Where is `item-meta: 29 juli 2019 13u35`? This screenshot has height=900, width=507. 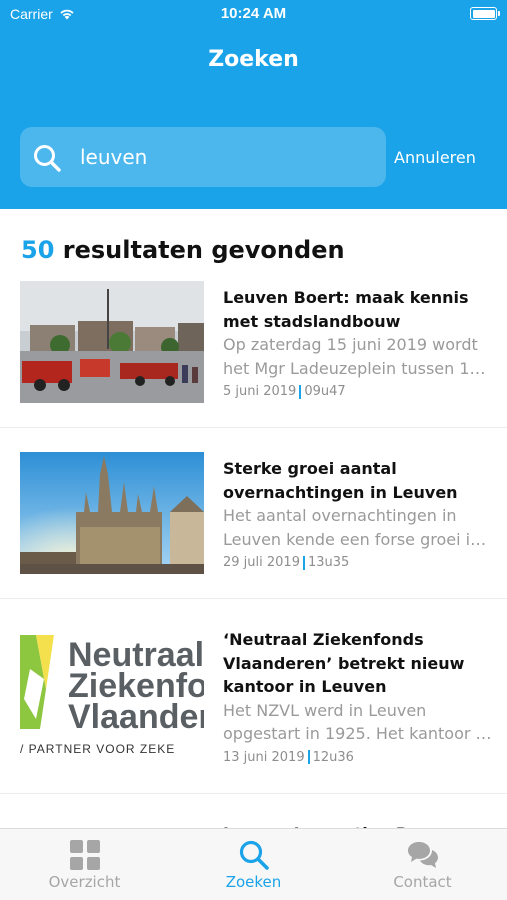 item-meta: 29 juli 2019 13u35 is located at coordinates (358, 562).